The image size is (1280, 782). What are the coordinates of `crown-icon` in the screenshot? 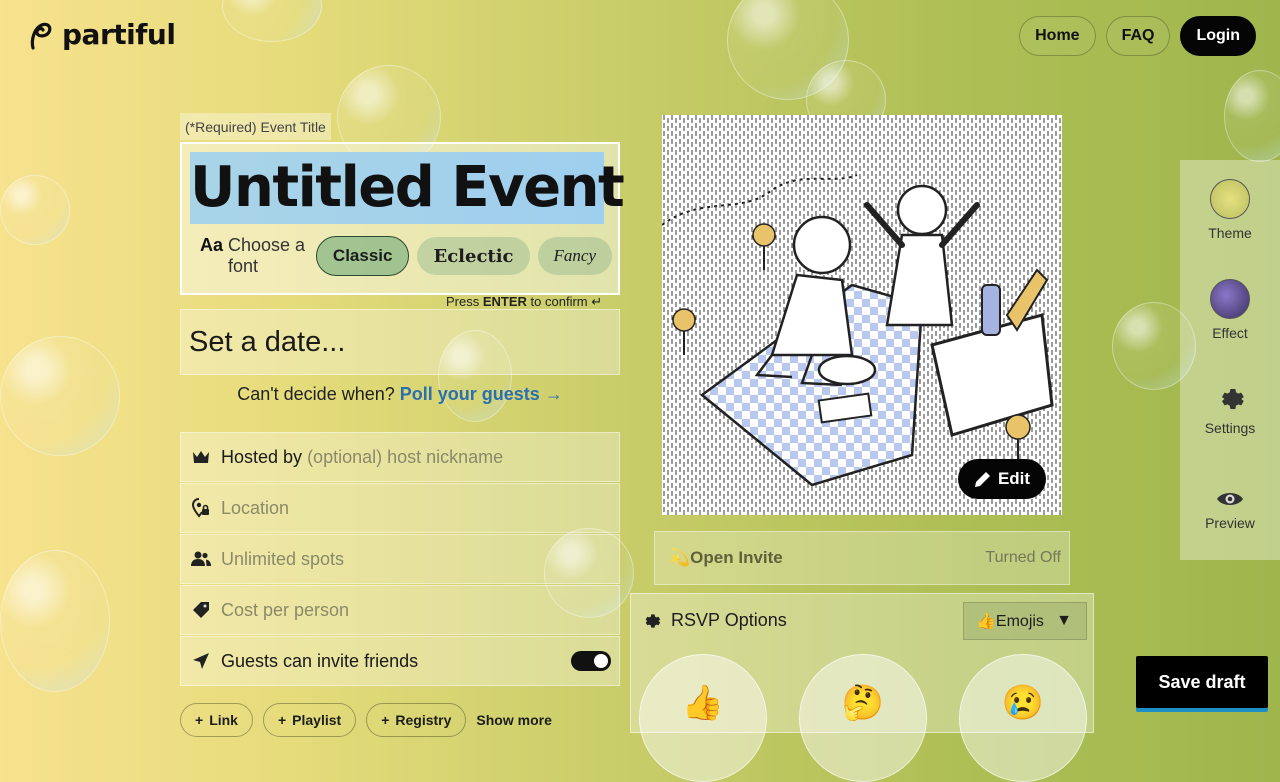 It's located at (201, 457).